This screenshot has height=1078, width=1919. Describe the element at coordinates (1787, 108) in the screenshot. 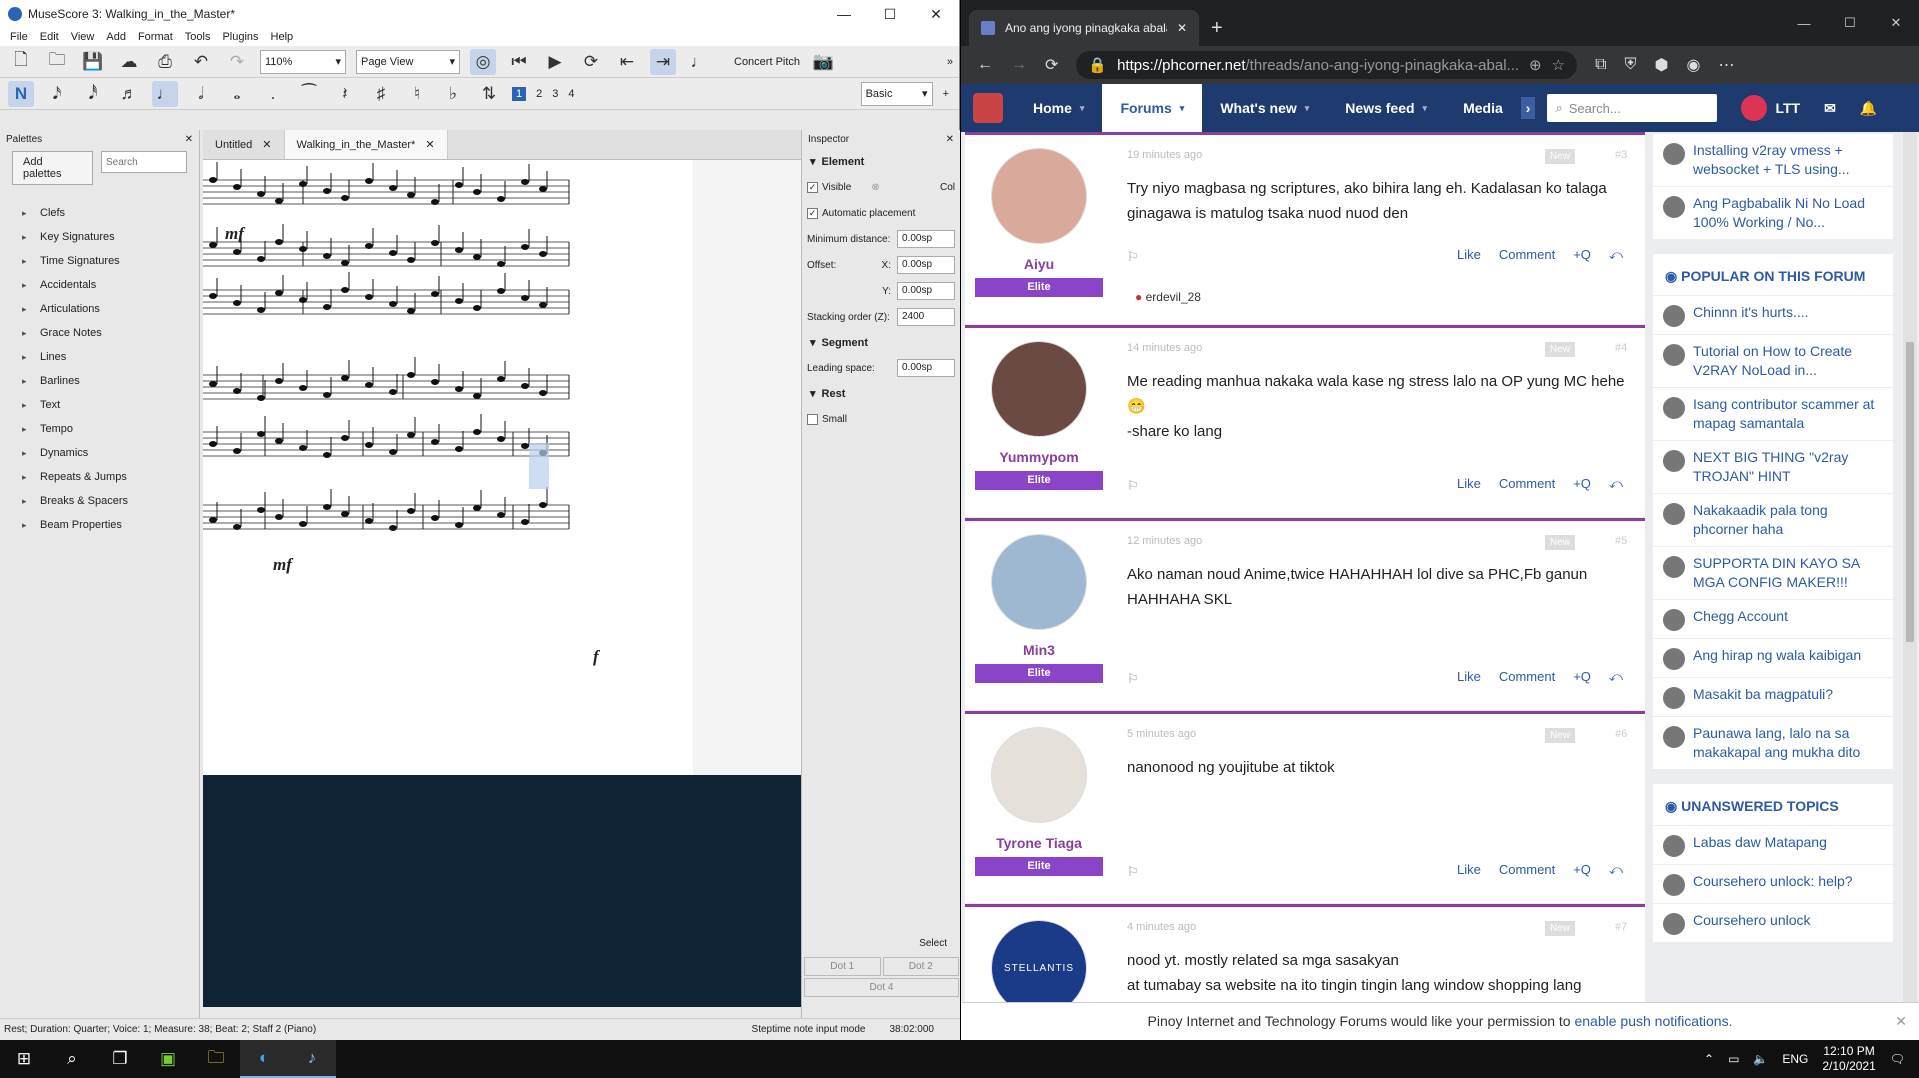

I see `user-name: LTT` at that location.